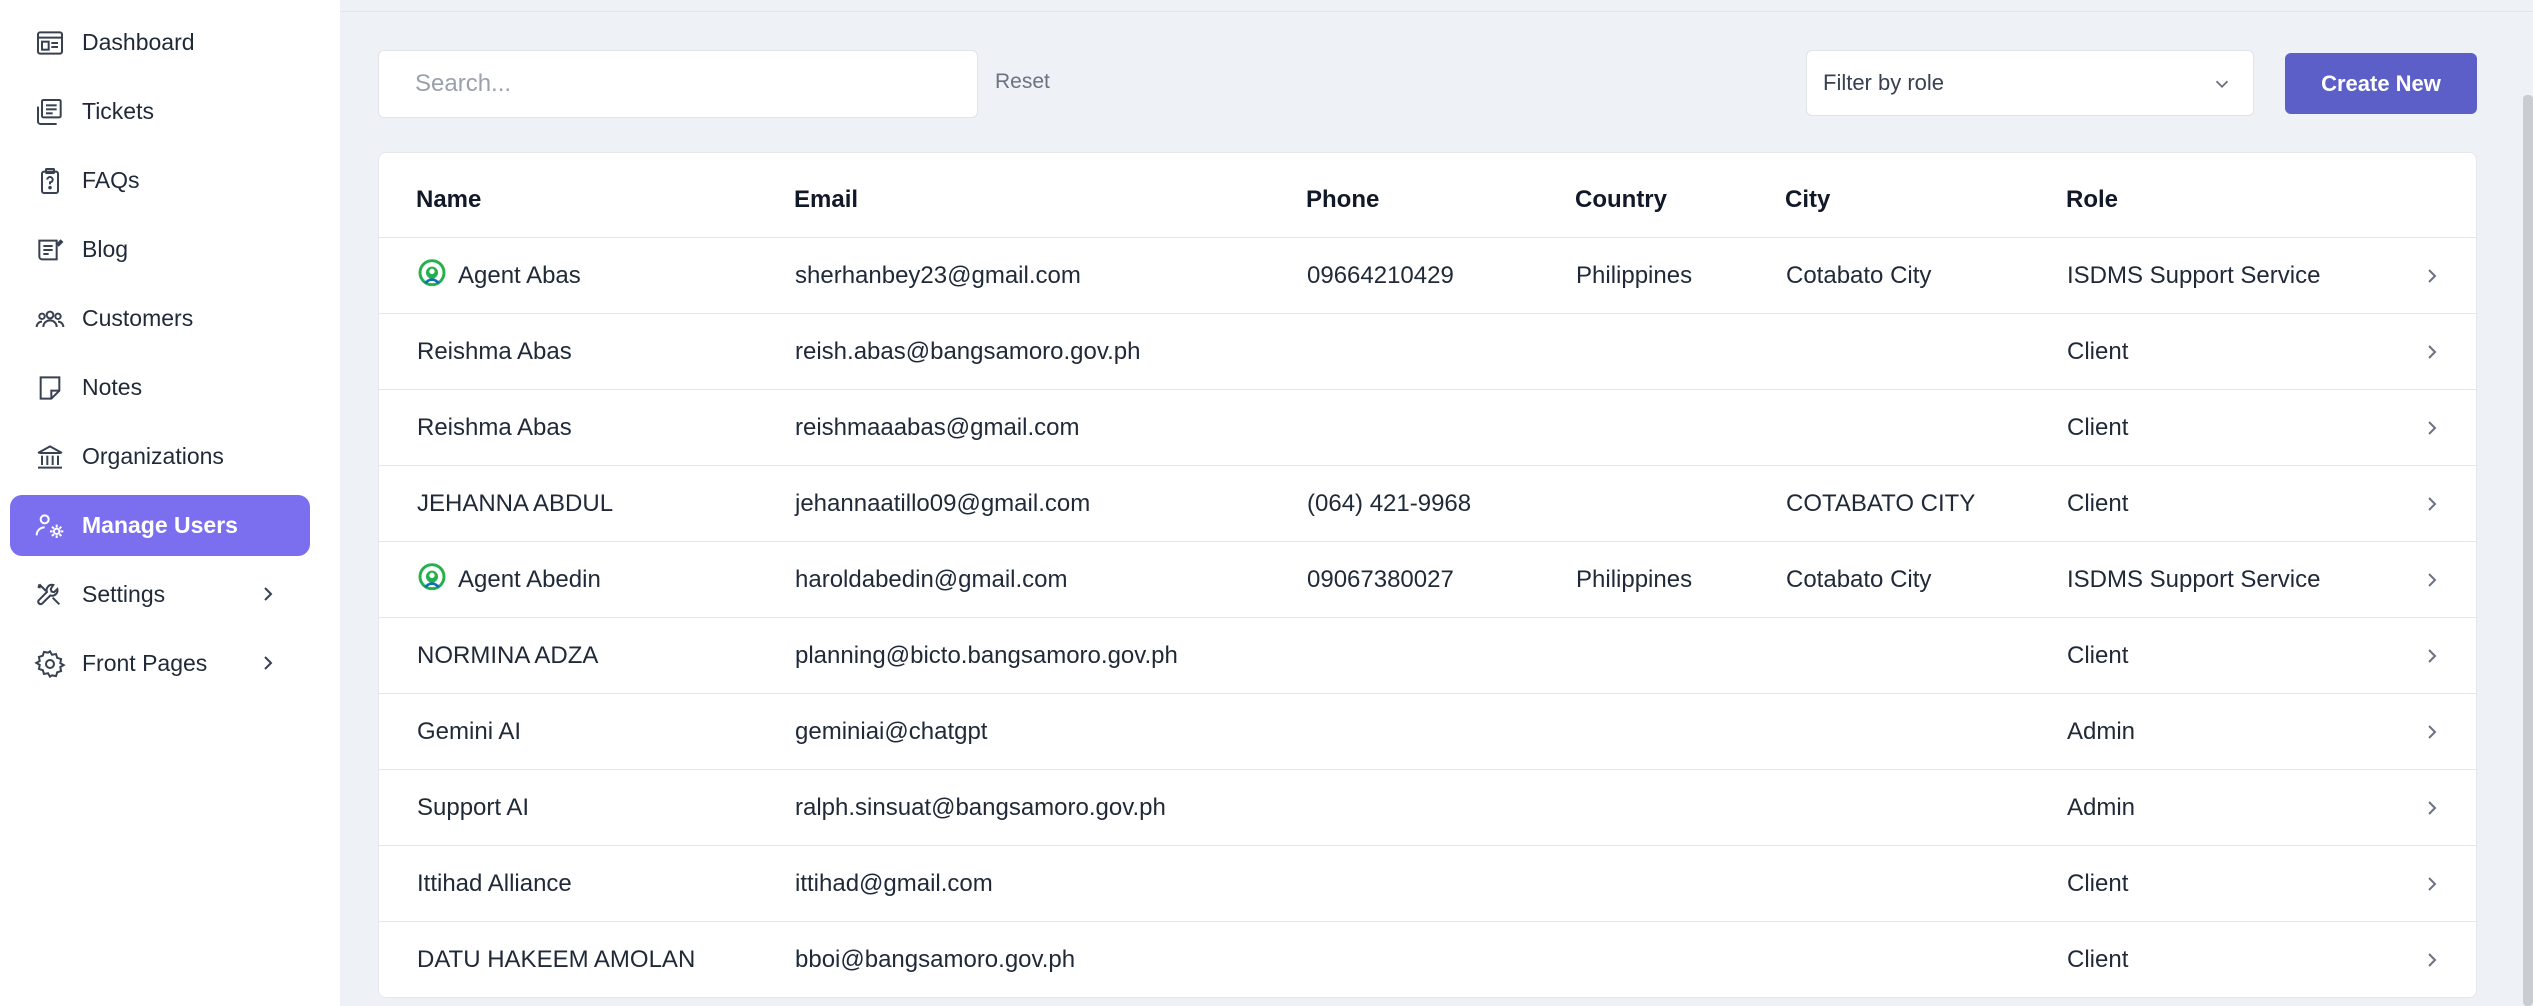 The width and height of the screenshot is (2533, 1006). Describe the element at coordinates (678, 84) in the screenshot. I see `search-input` at that location.